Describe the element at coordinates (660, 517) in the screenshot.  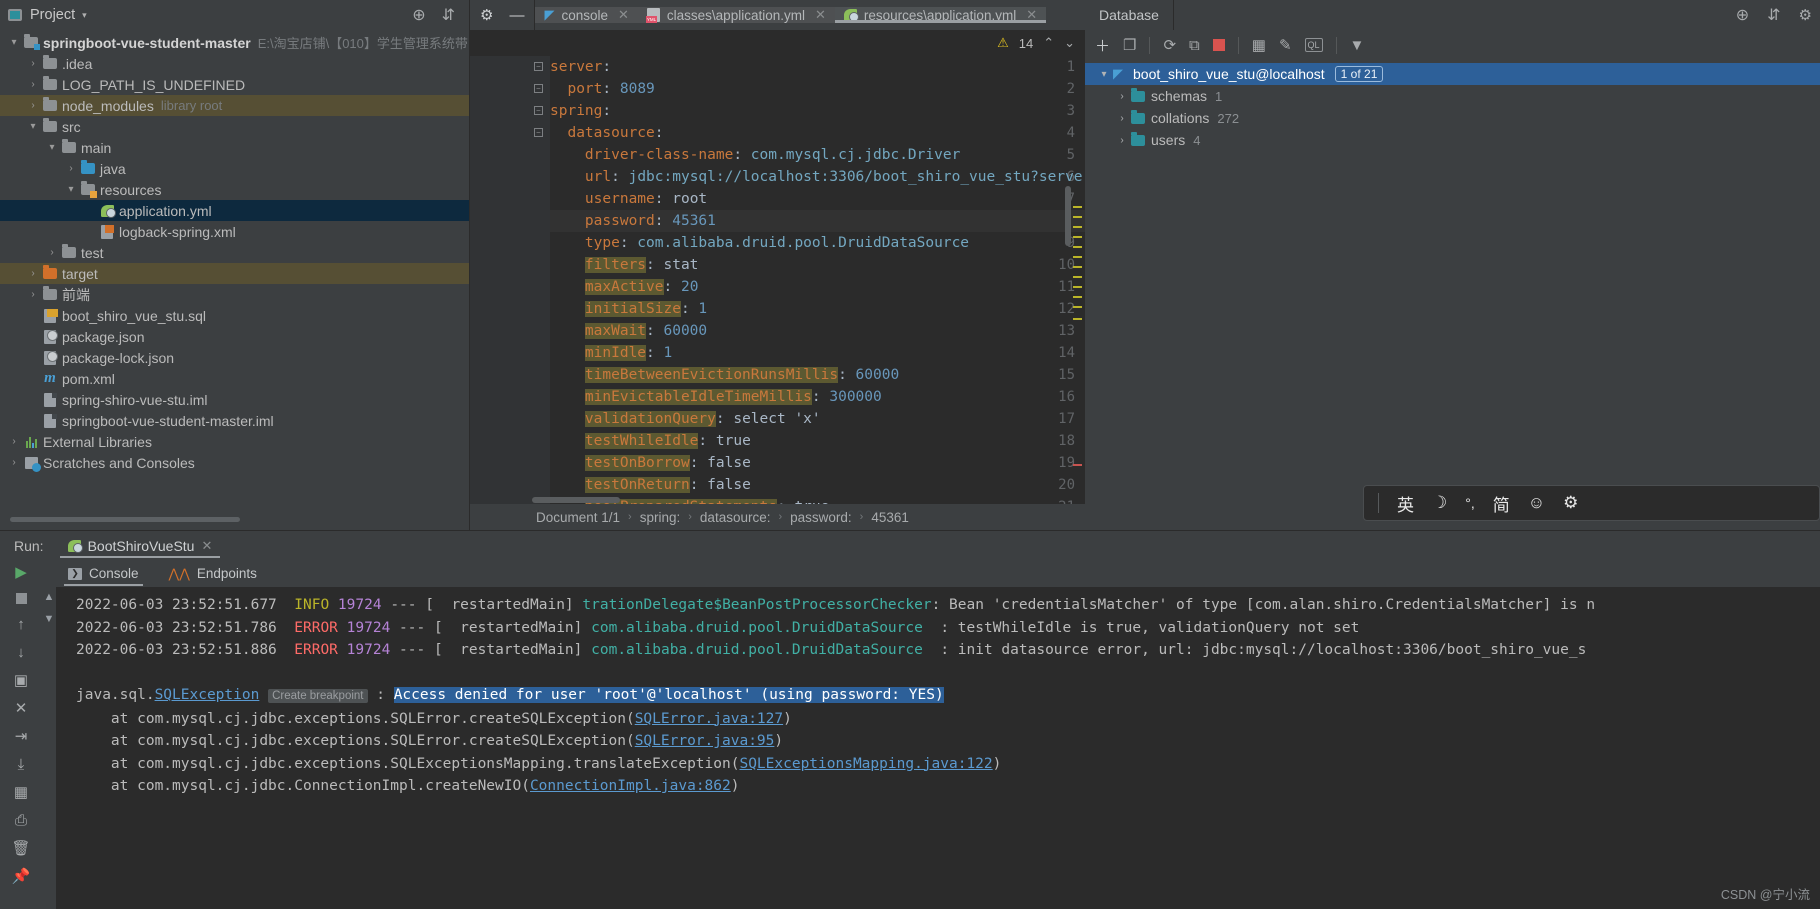
I see `breadcrumb-item: spring:` at that location.